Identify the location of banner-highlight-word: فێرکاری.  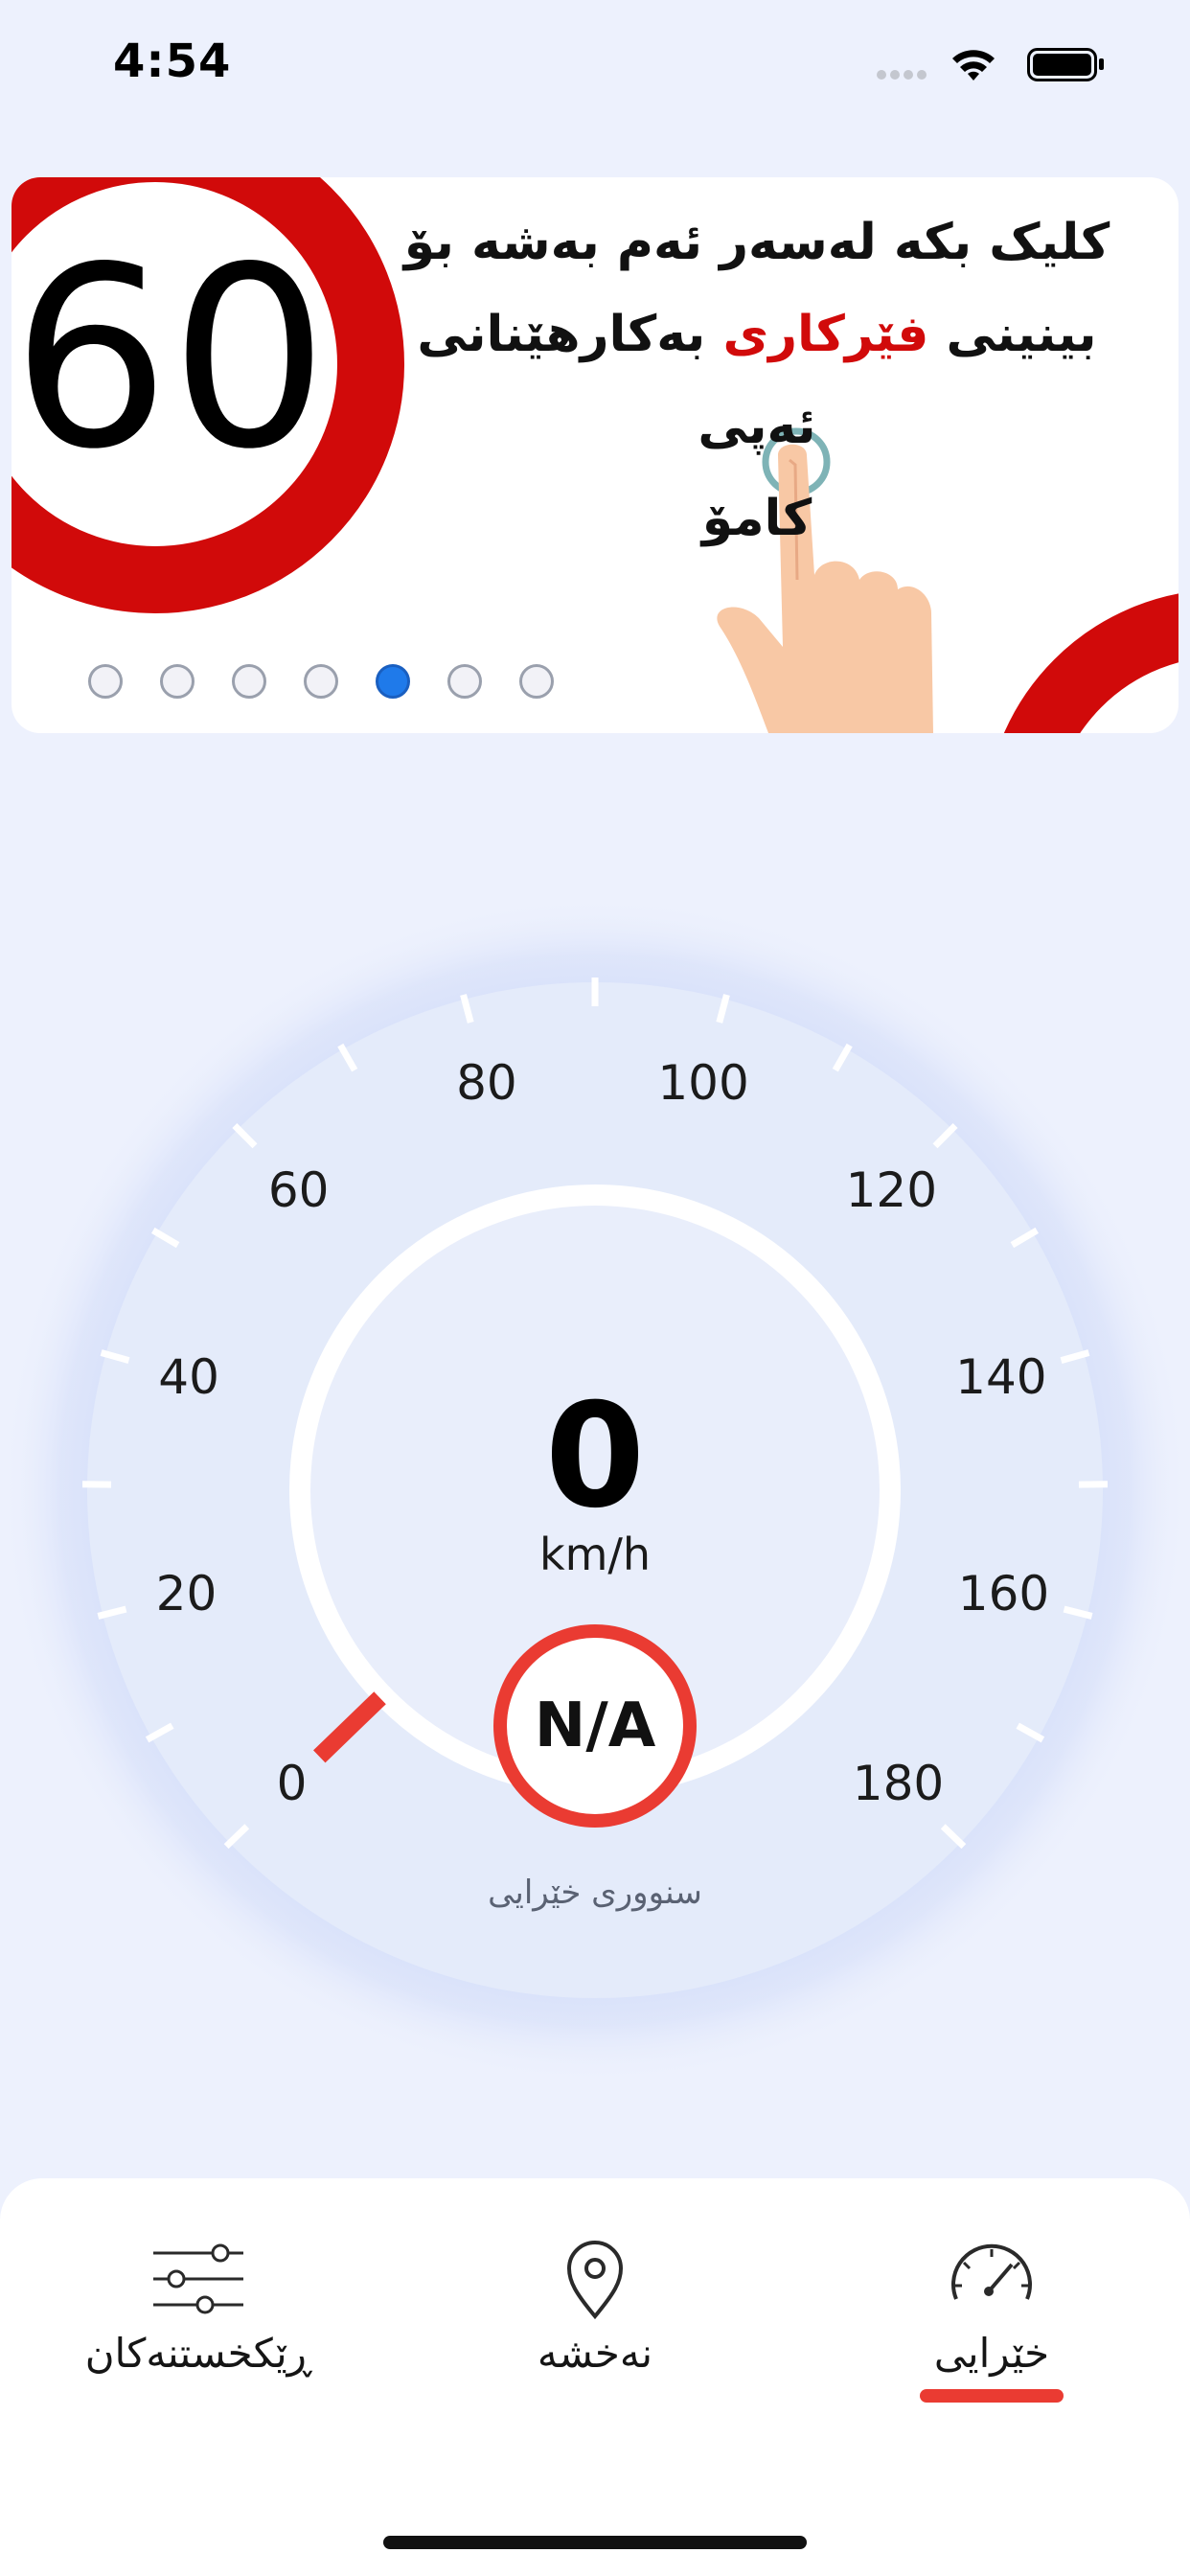
(826, 334).